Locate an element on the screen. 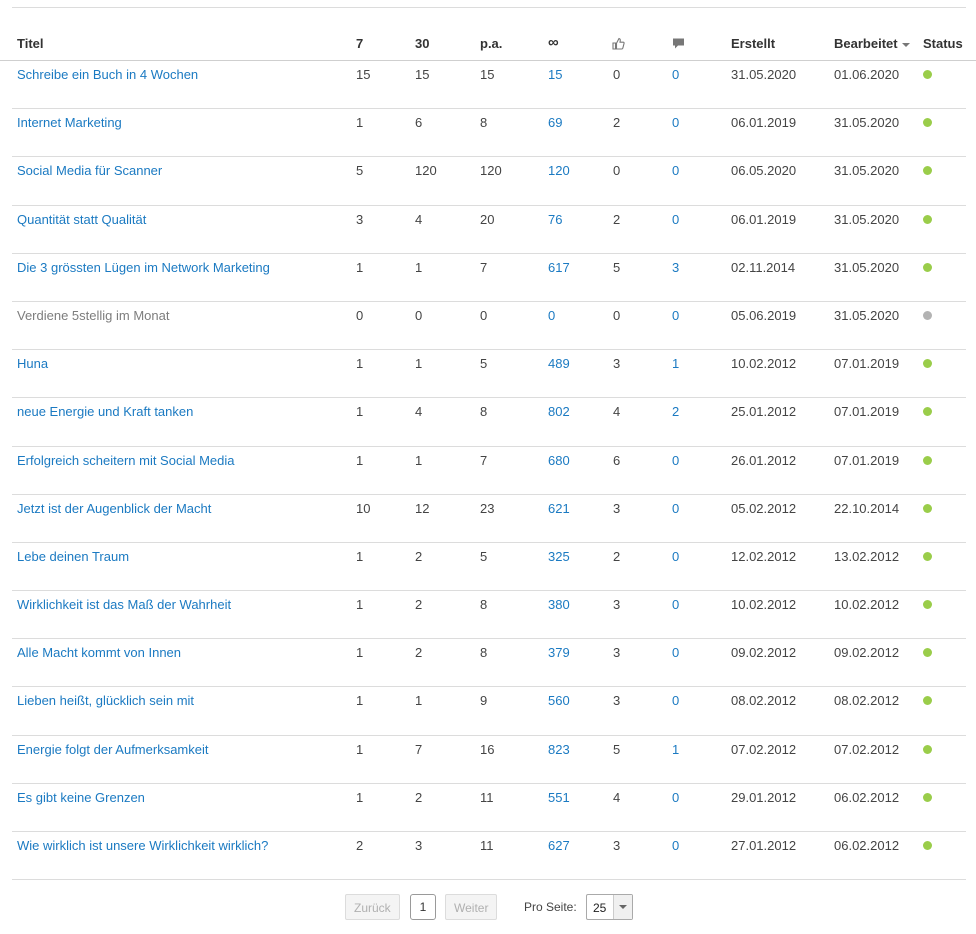 This screenshot has width=976, height=934. row-views-total: 823 is located at coordinates (559, 749).